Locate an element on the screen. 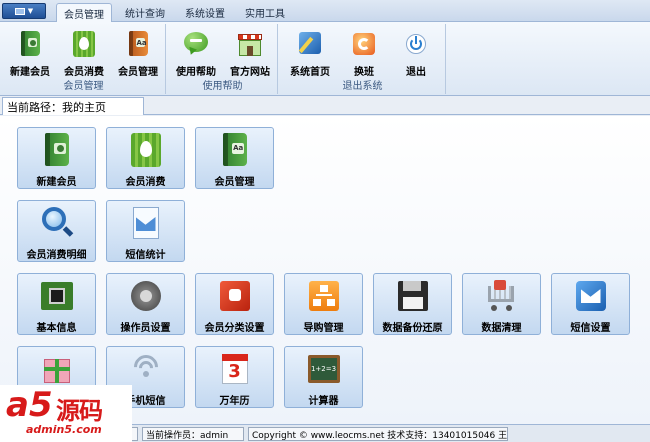 This screenshot has width=650, height=442. pen-icon is located at coordinates (310, 44).